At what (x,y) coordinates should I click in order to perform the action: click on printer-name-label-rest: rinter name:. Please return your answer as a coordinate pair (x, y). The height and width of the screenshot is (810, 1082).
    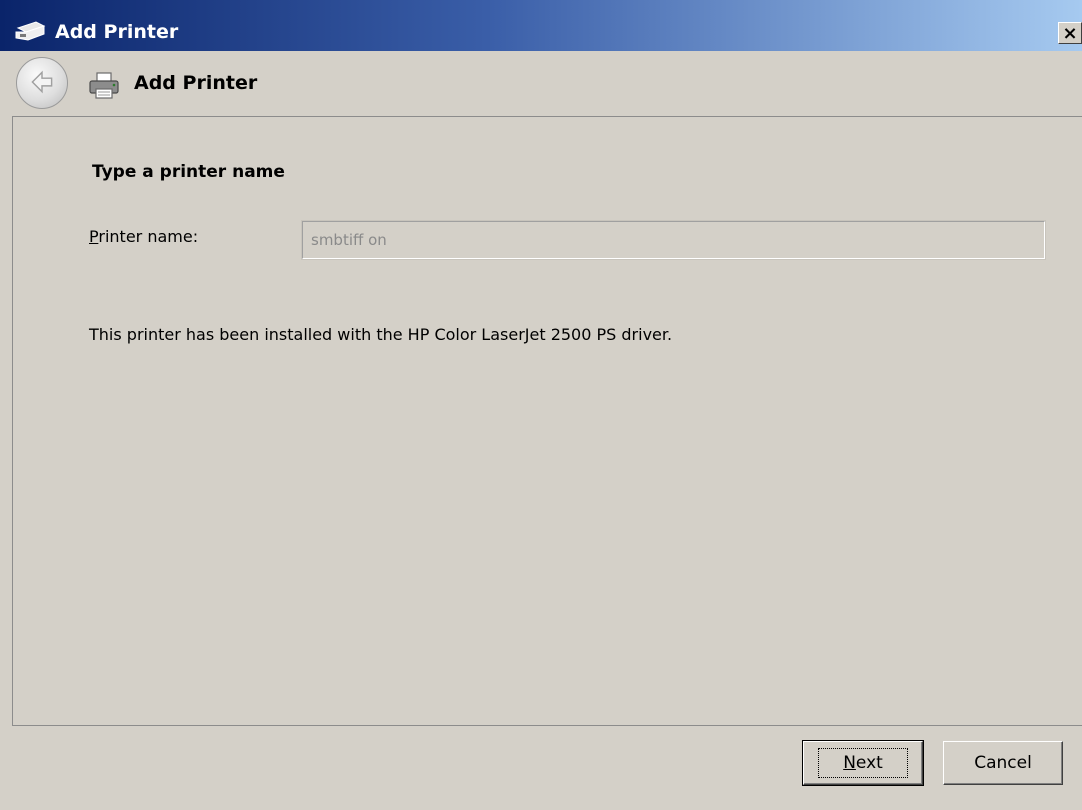
    Looking at the image, I should click on (148, 236).